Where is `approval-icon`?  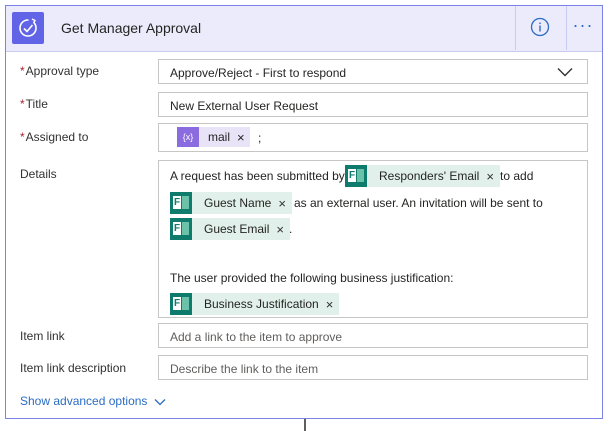
approval-icon is located at coordinates (28, 28).